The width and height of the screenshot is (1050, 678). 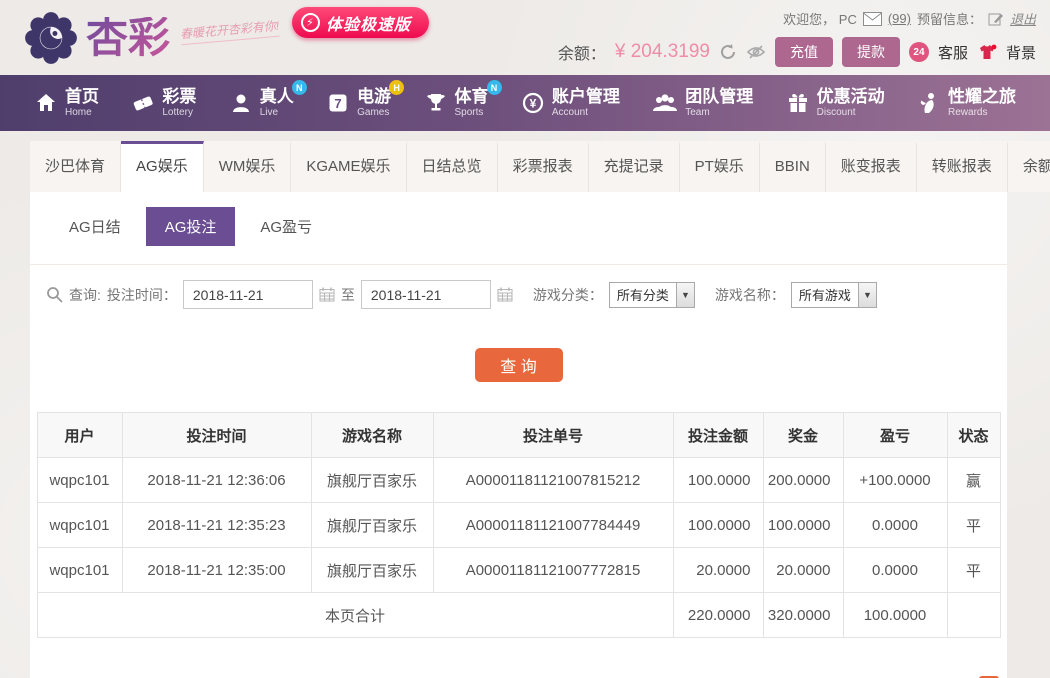 I want to click on game-category-select: 所有分类 ▼, so click(x=651, y=294).